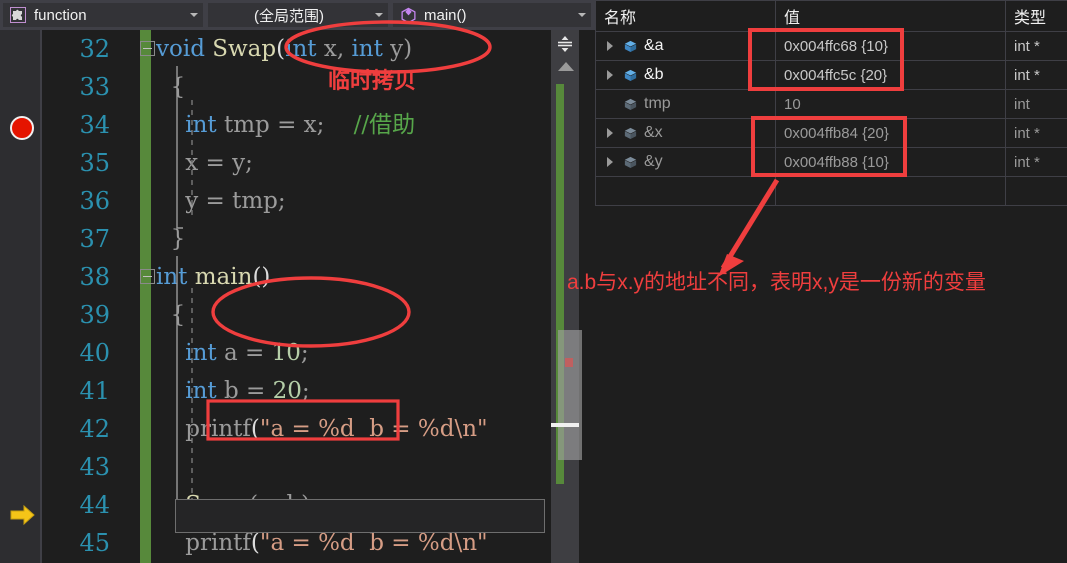 The image size is (1067, 563). I want to click on code-line: 36 y = tmp;, so click(318, 201).